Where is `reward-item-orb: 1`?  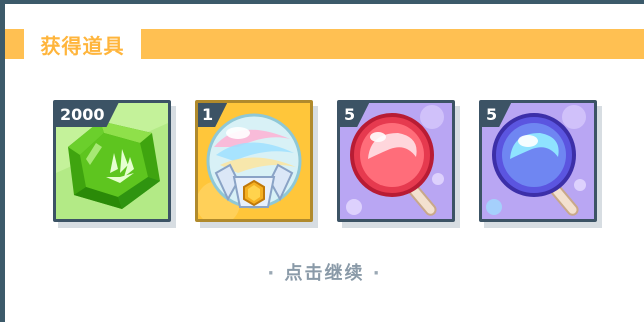 reward-item-orb: 1 is located at coordinates (256, 164).